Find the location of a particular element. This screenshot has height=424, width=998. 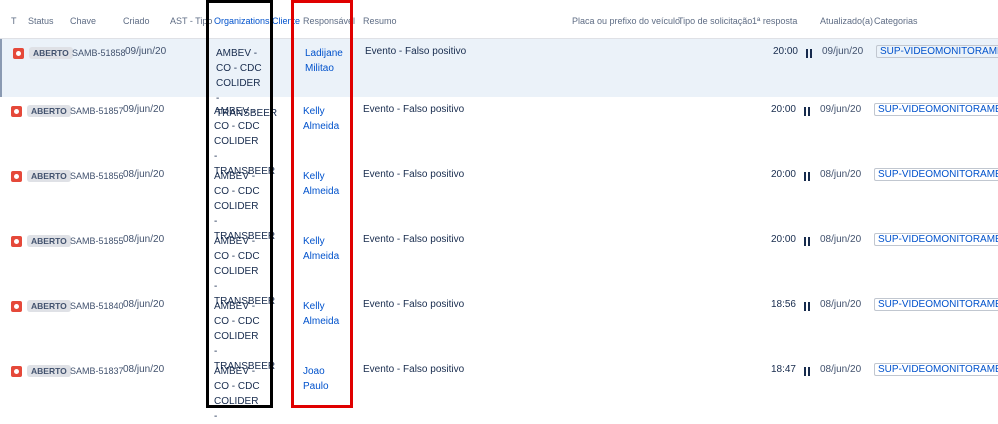

col-header-type: T is located at coordinates (14, 21).